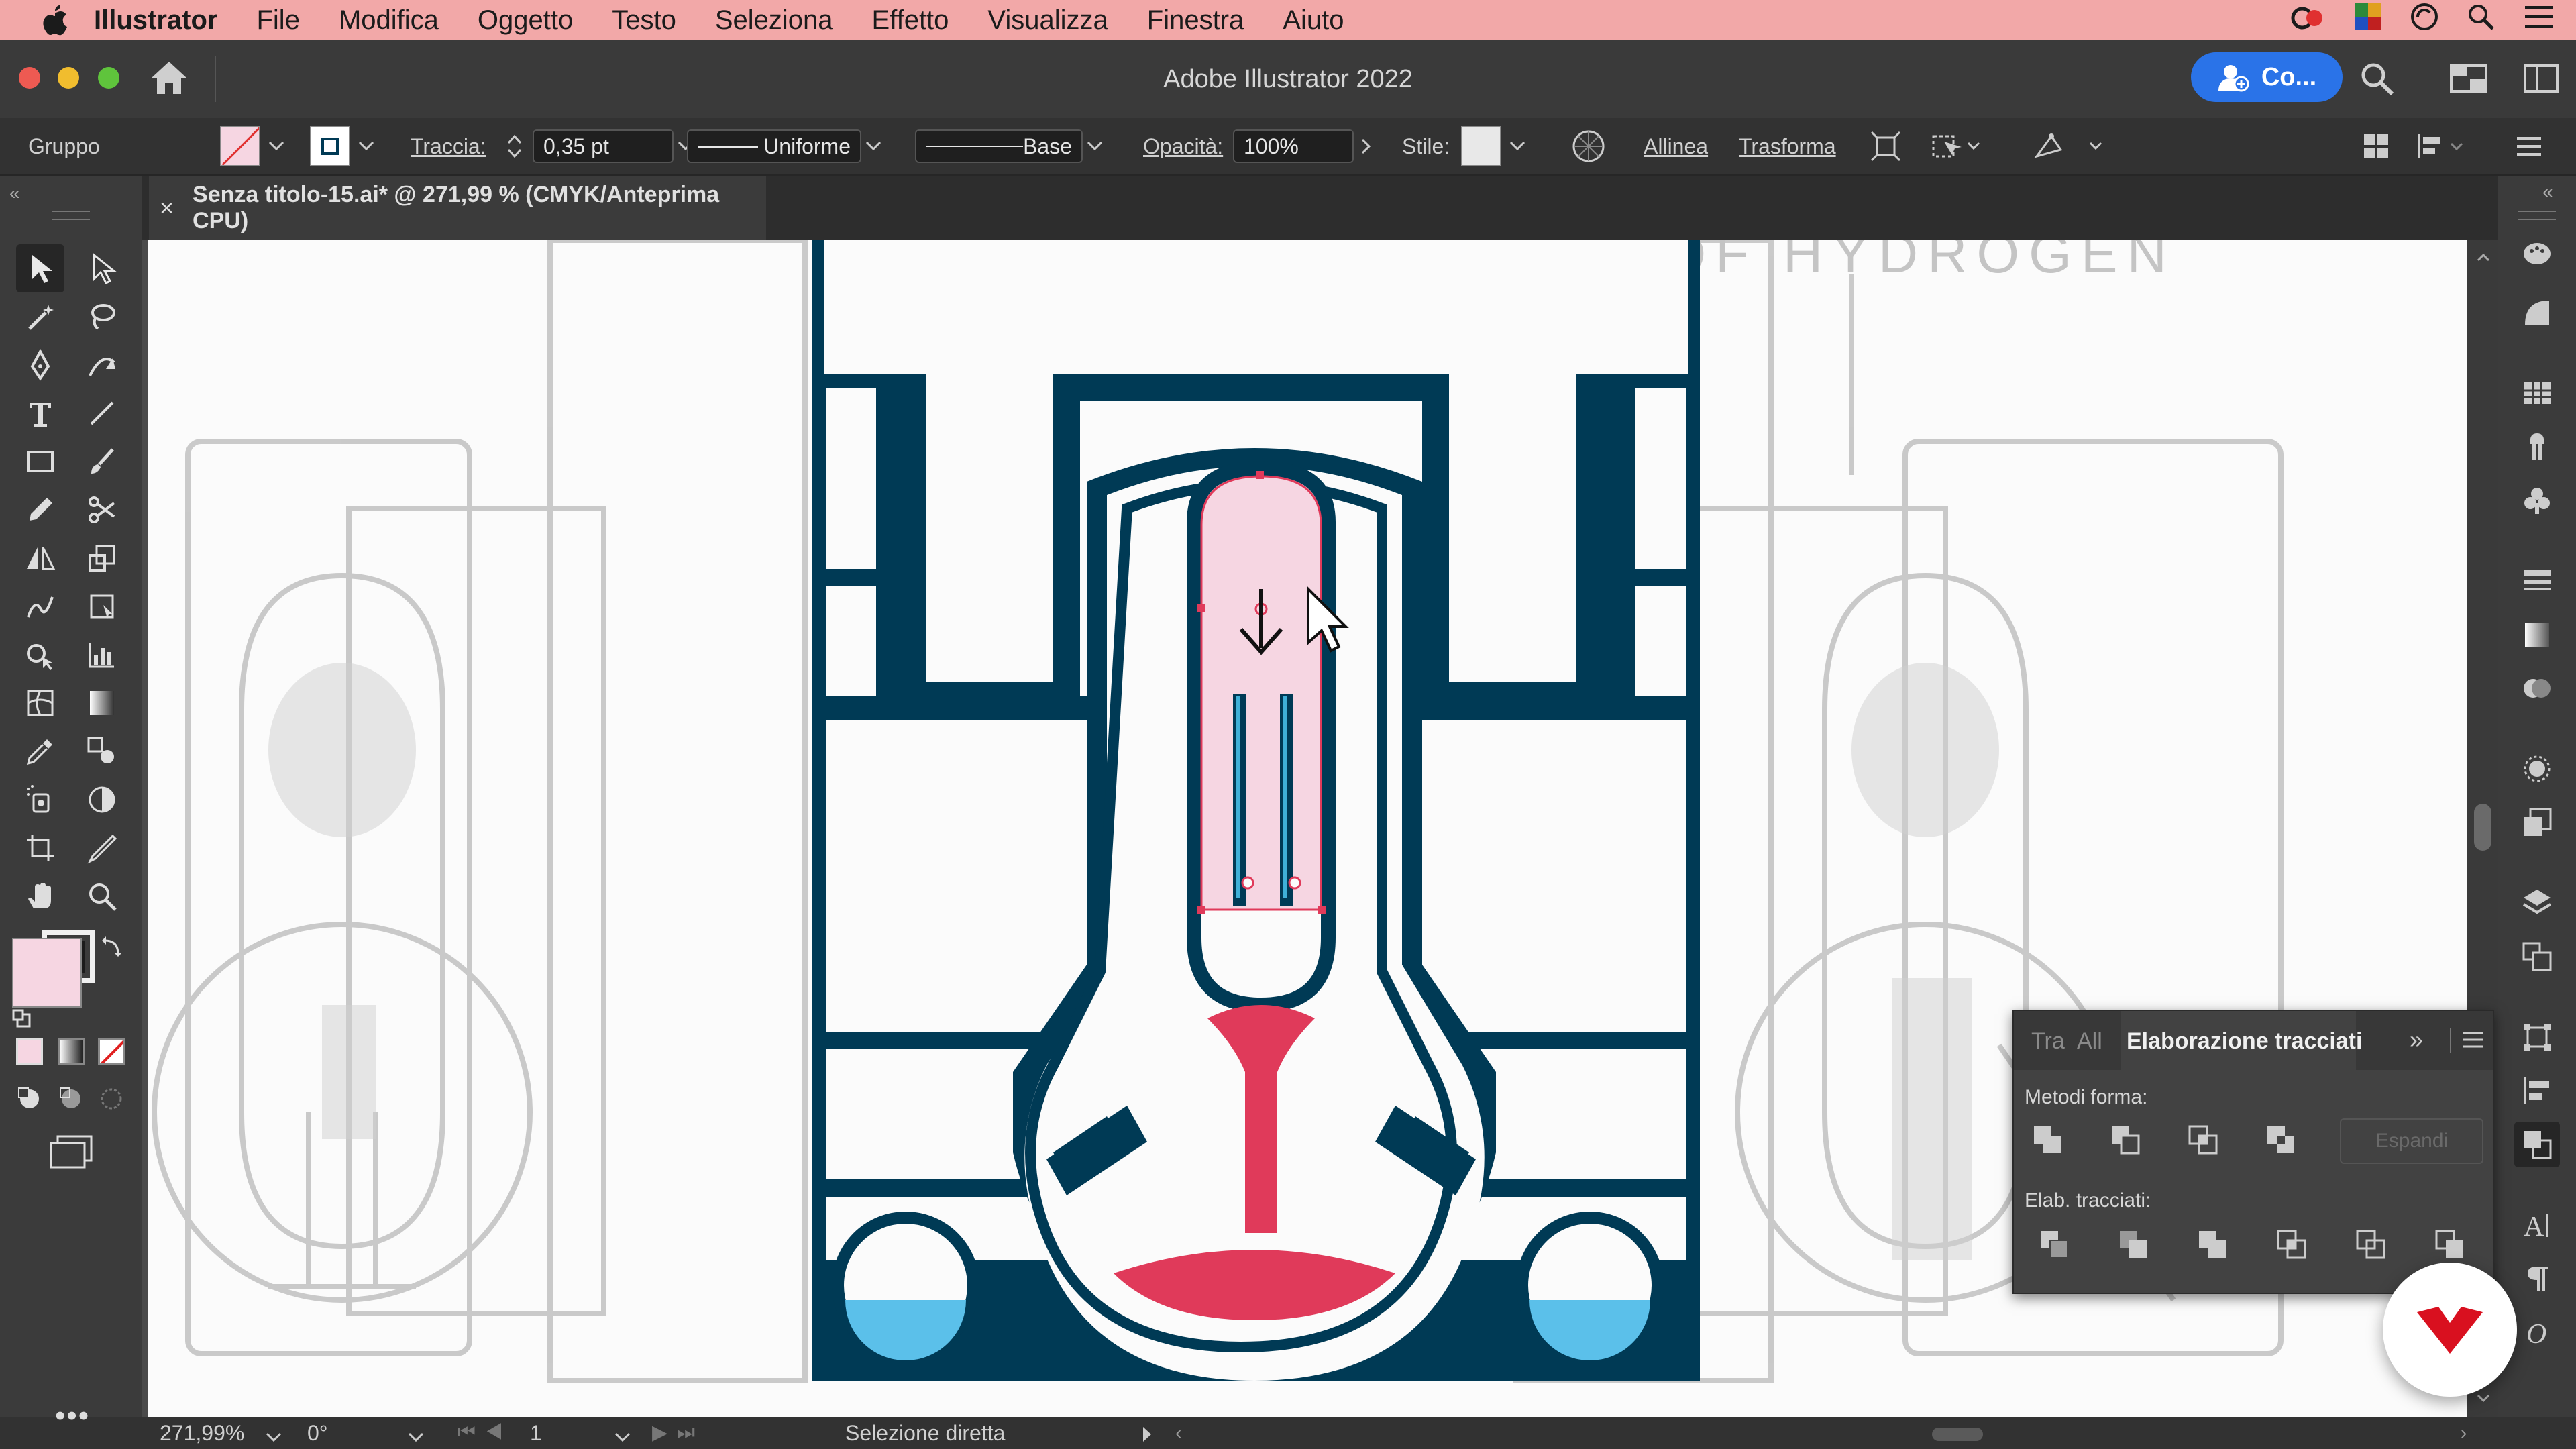  What do you see at coordinates (1517, 146) in the screenshot?
I see `style-chevron-icon` at bounding box center [1517, 146].